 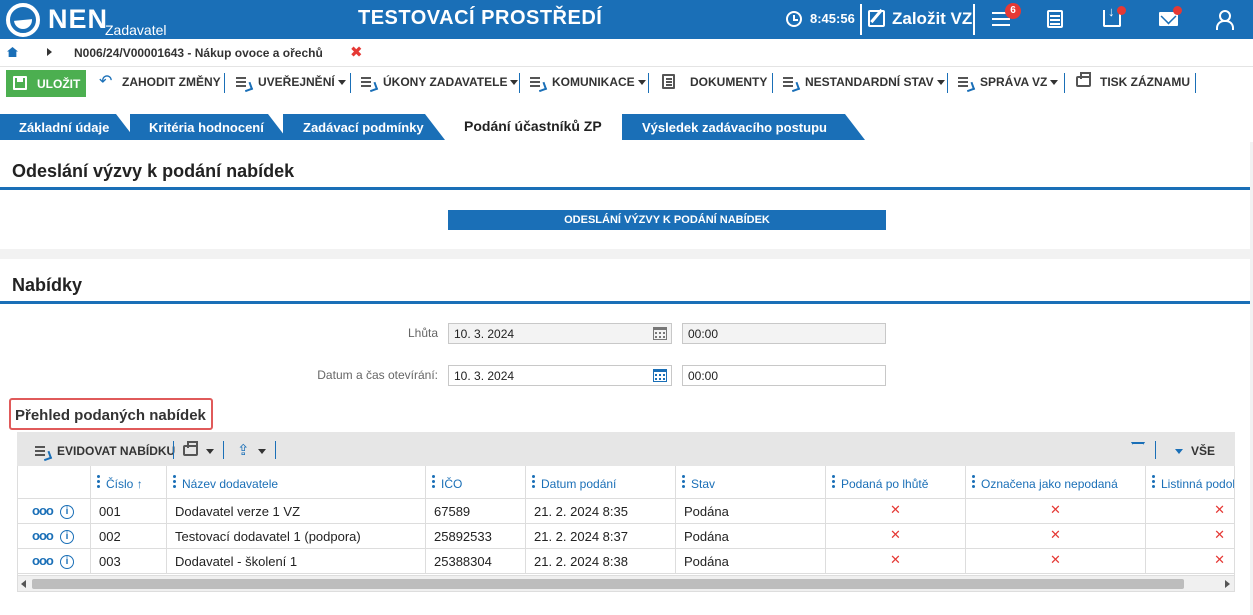 What do you see at coordinates (153, 171) in the screenshot?
I see `invitation-title: Odeslání výzvy k podání nabídek` at bounding box center [153, 171].